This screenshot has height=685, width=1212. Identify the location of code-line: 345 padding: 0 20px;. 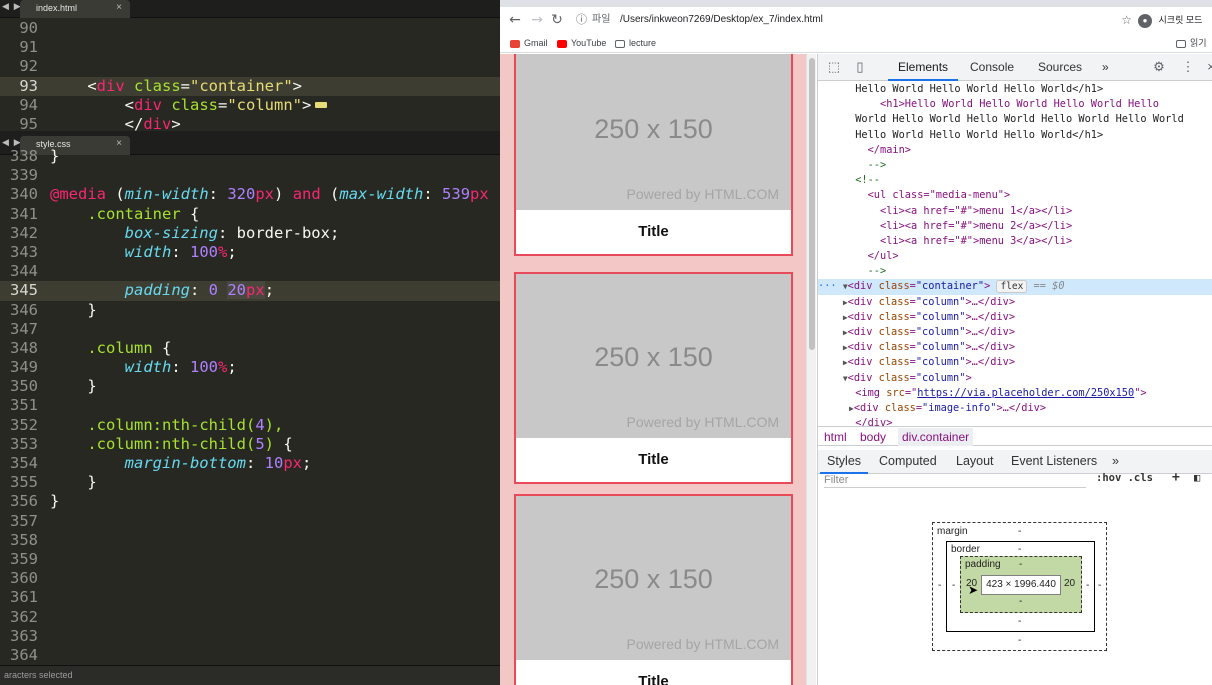
(250, 291).